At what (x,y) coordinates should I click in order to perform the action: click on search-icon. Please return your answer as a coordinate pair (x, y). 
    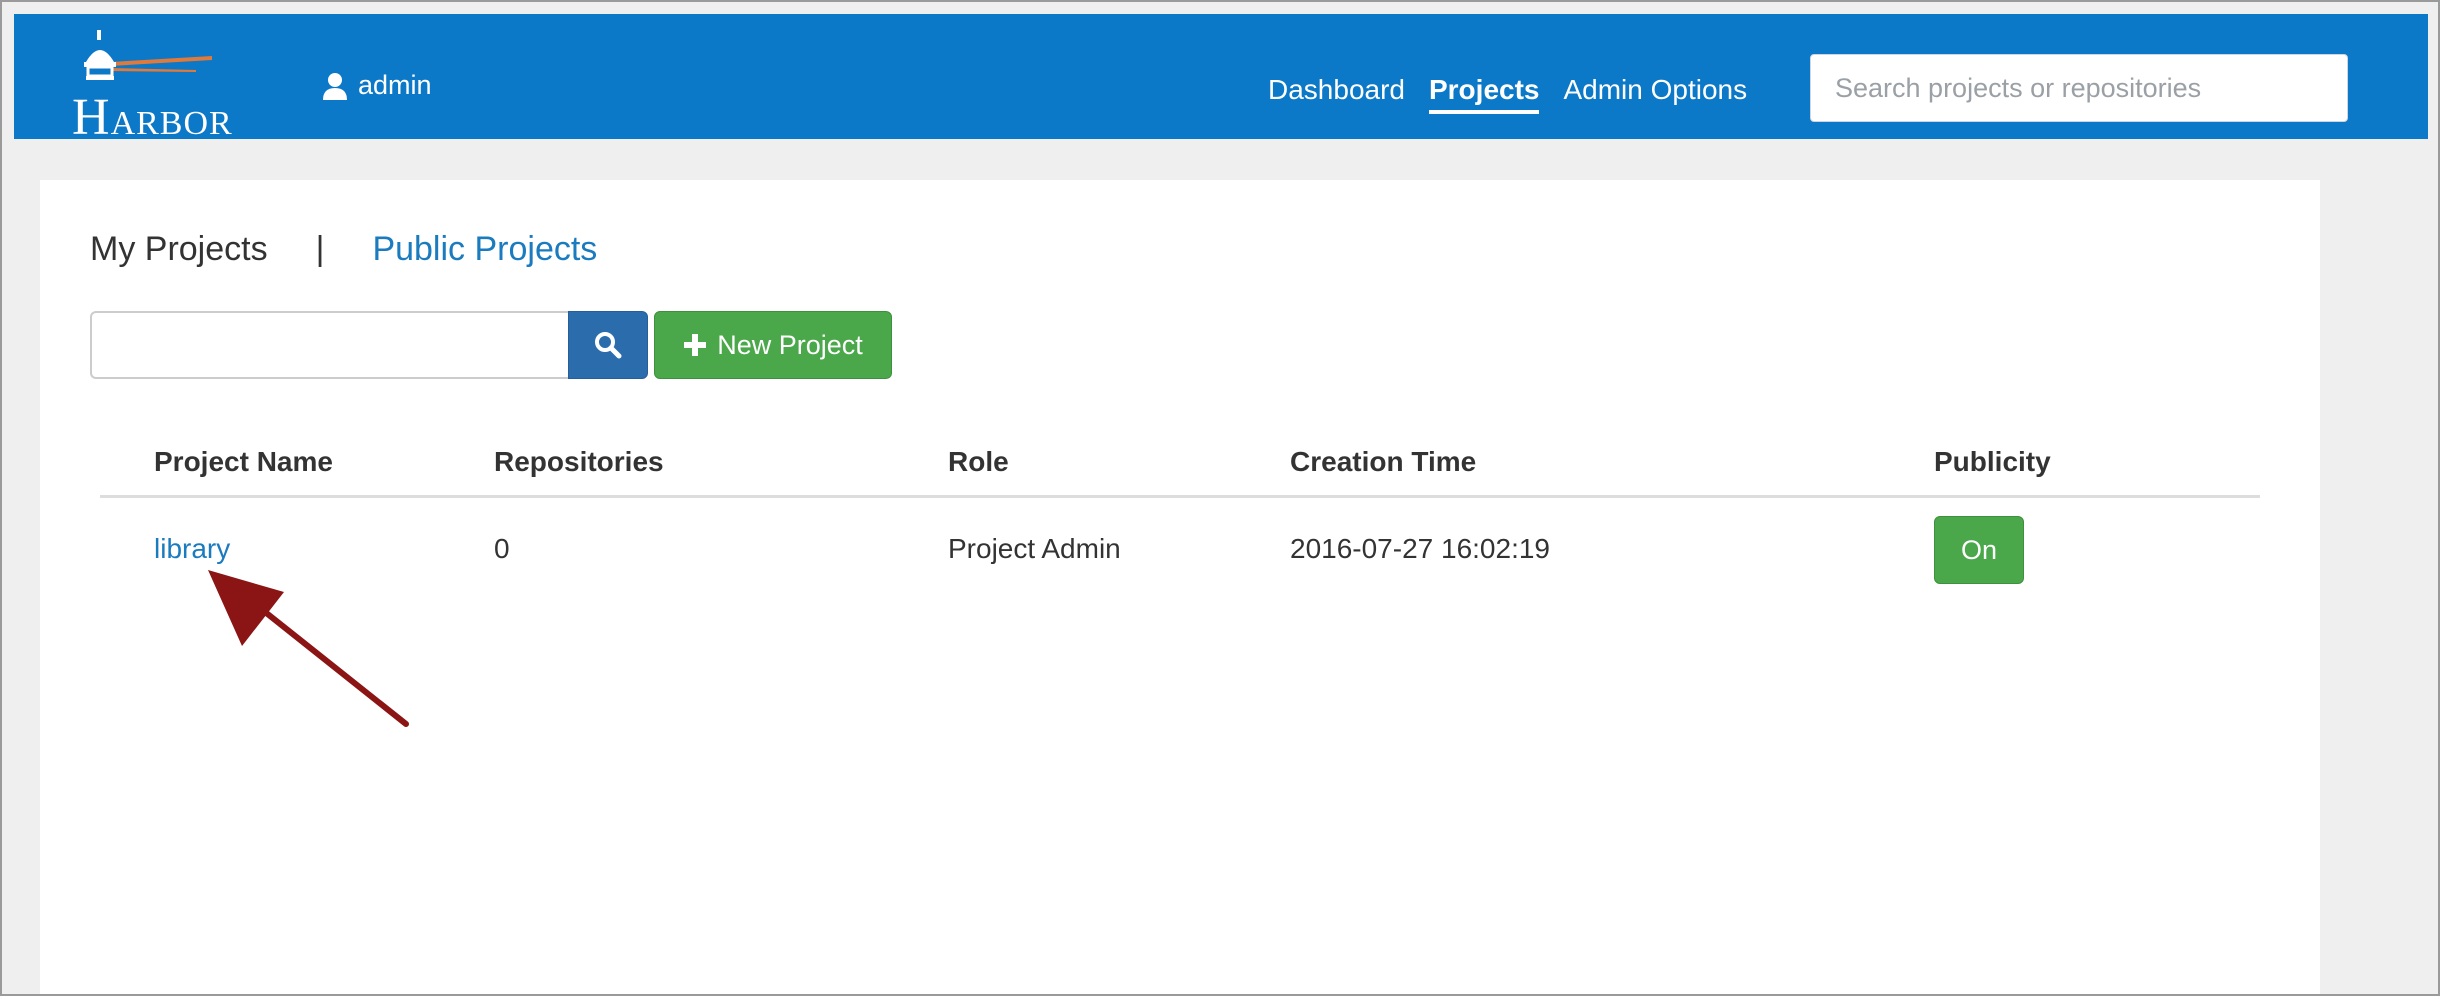
    Looking at the image, I should click on (608, 345).